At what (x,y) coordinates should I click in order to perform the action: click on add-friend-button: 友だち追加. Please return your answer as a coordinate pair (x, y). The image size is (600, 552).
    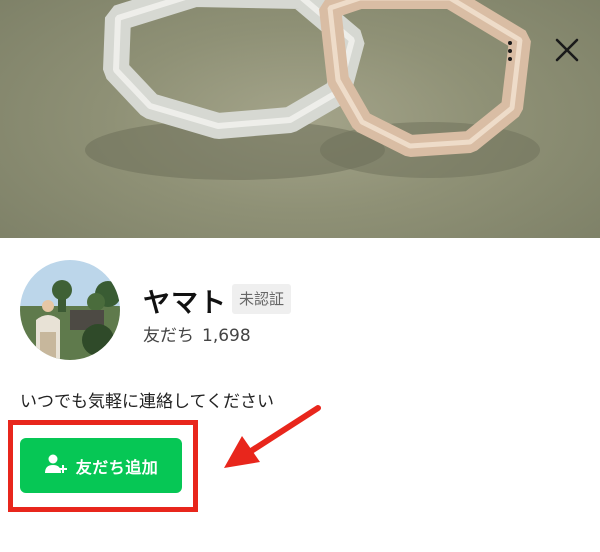
    Looking at the image, I should click on (101, 465).